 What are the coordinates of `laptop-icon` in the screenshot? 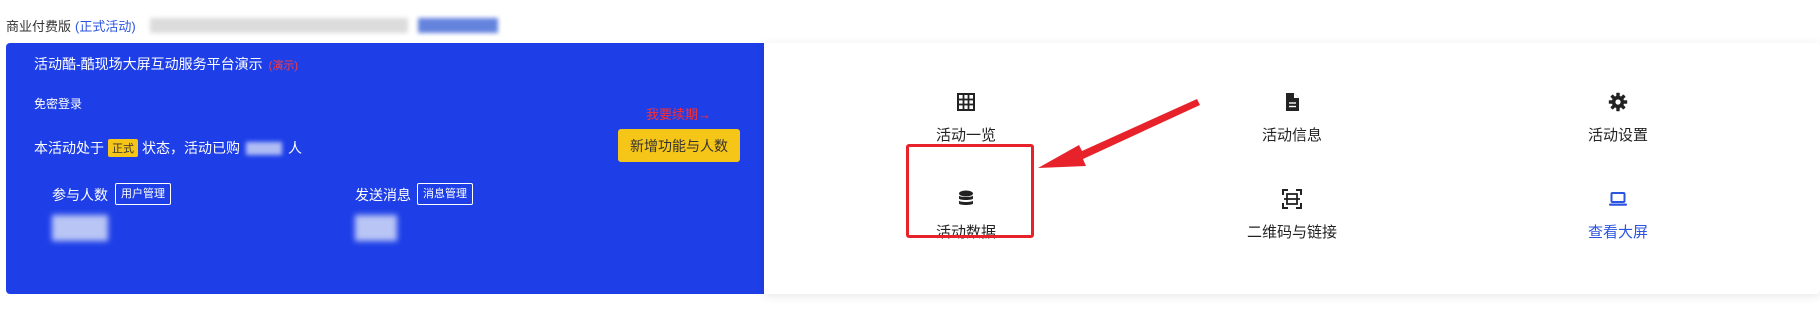 It's located at (1618, 199).